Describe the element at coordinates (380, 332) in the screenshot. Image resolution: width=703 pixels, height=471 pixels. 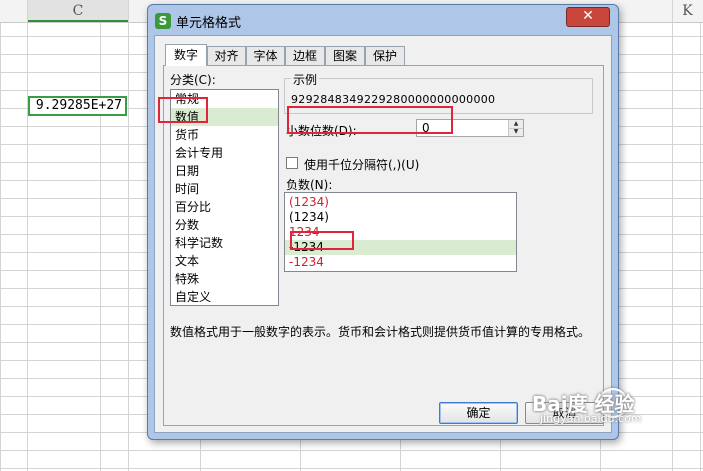
I see `format-description: 数值格式用于一般数字的表示。货币和会计格式则提供货币值计算的专用格式。` at that location.